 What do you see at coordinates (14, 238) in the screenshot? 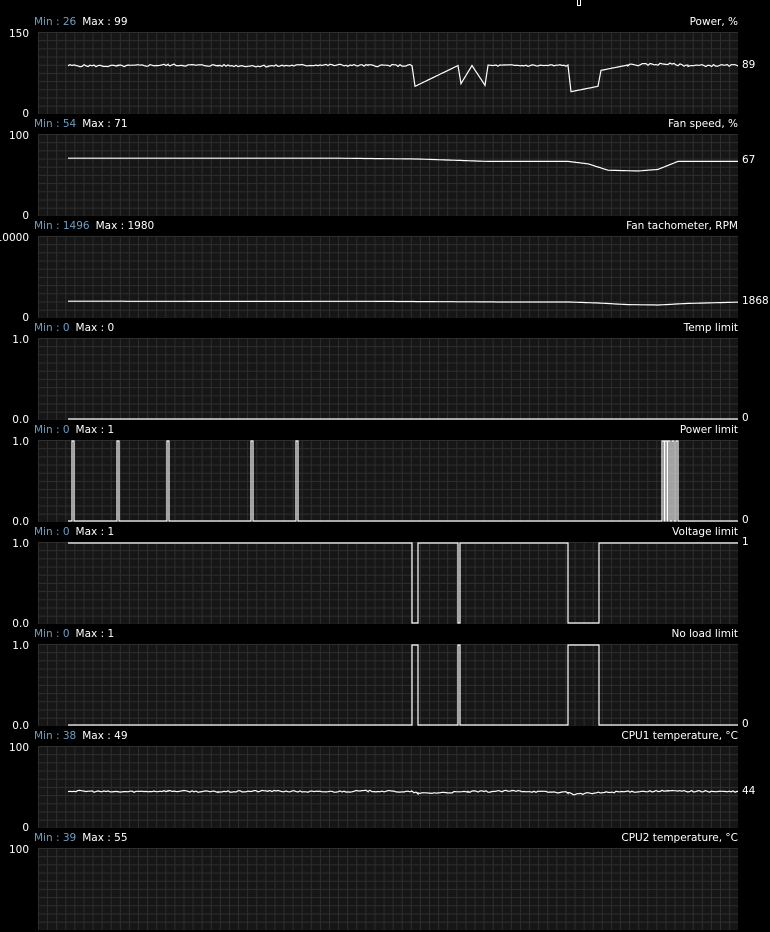
I see `y-axis-max-label: 10000` at bounding box center [14, 238].